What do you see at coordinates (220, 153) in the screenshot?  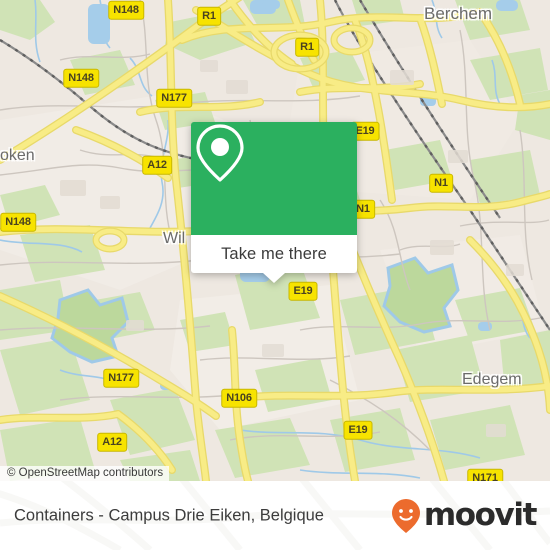 I see `map-pin-icon` at bounding box center [220, 153].